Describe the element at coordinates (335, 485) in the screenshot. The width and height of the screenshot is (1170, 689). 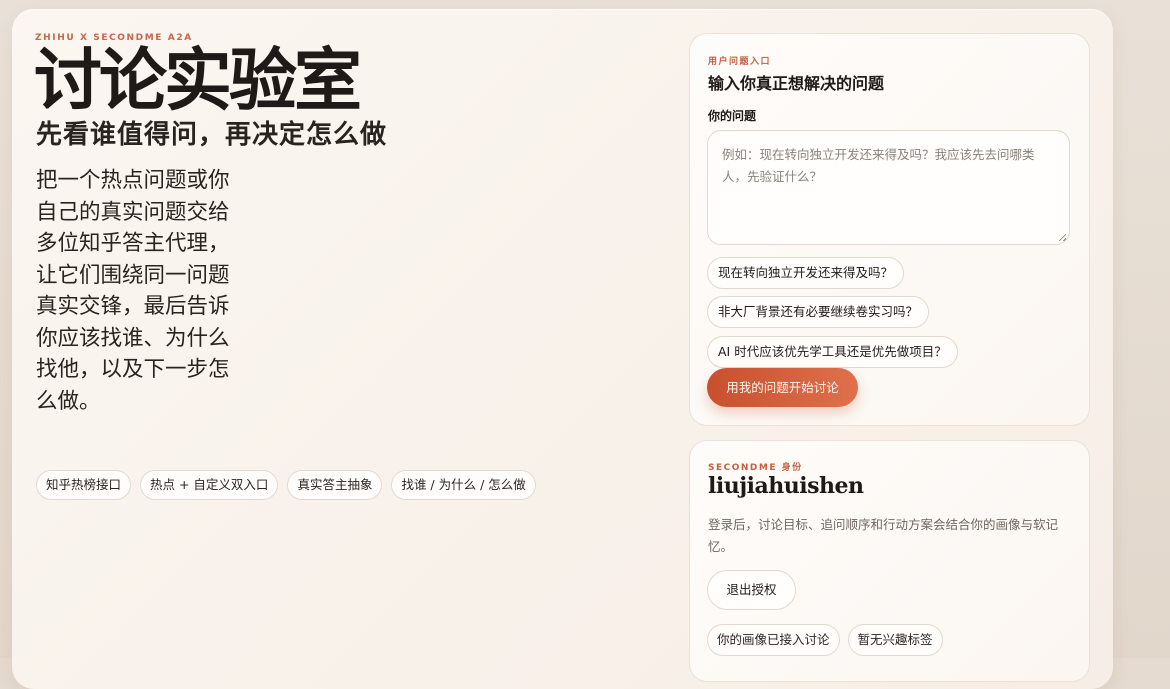
I see `feature-tag: 真实答主抽象` at that location.